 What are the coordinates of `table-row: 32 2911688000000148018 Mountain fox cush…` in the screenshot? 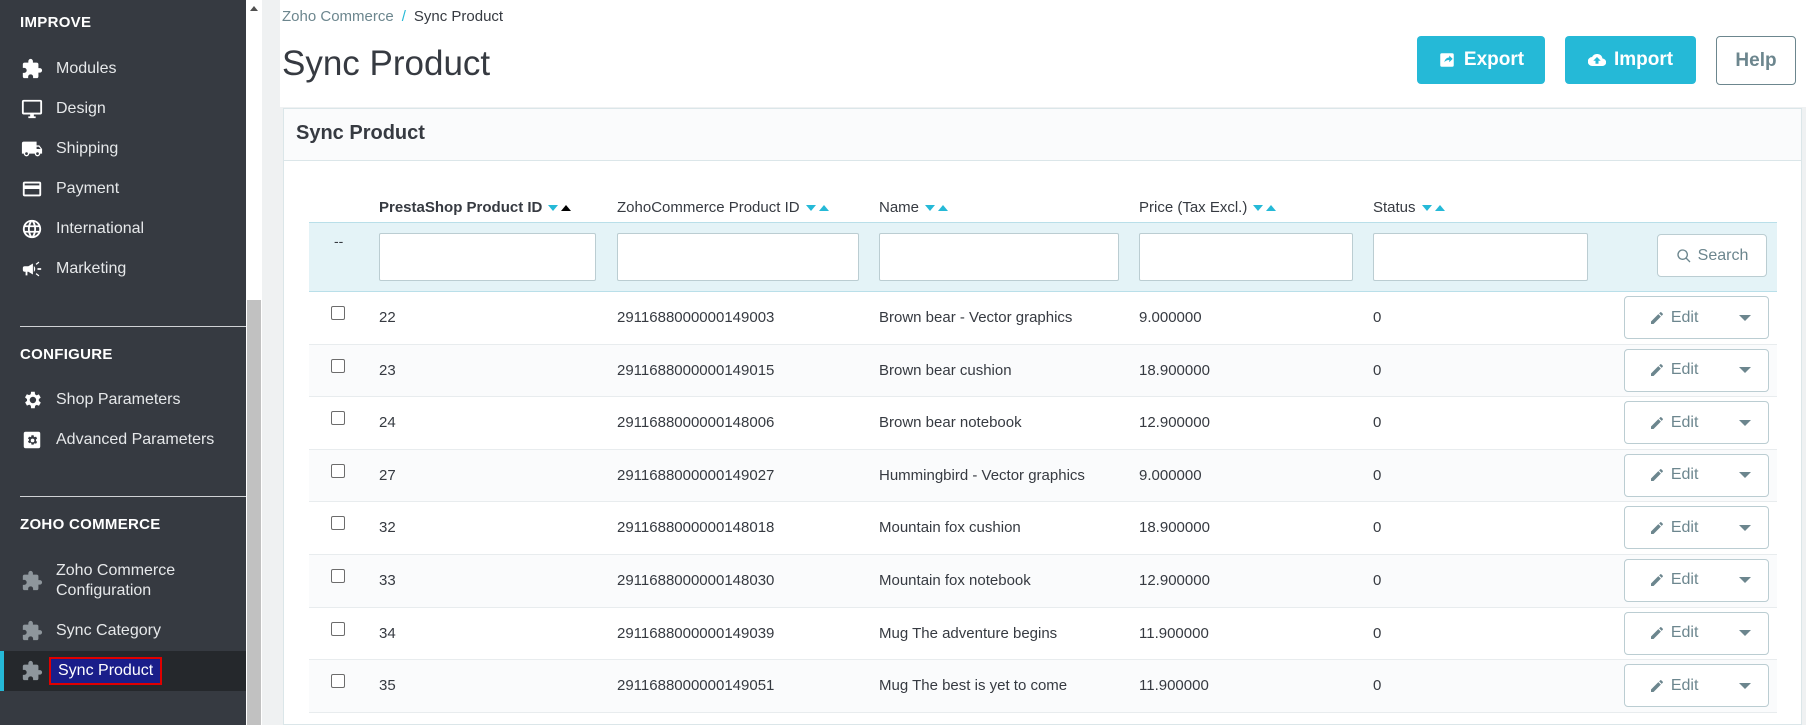 It's located at (1043, 528).